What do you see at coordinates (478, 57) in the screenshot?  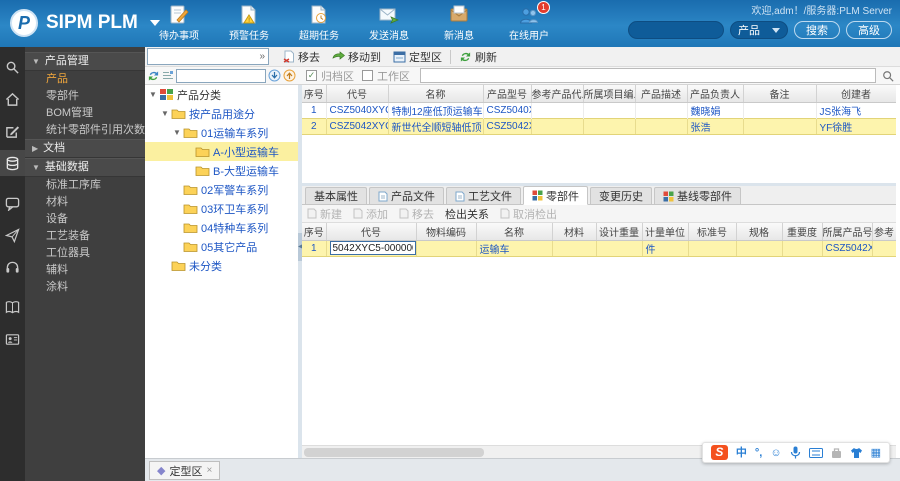 I see `refresh-button: 刷新` at bounding box center [478, 57].